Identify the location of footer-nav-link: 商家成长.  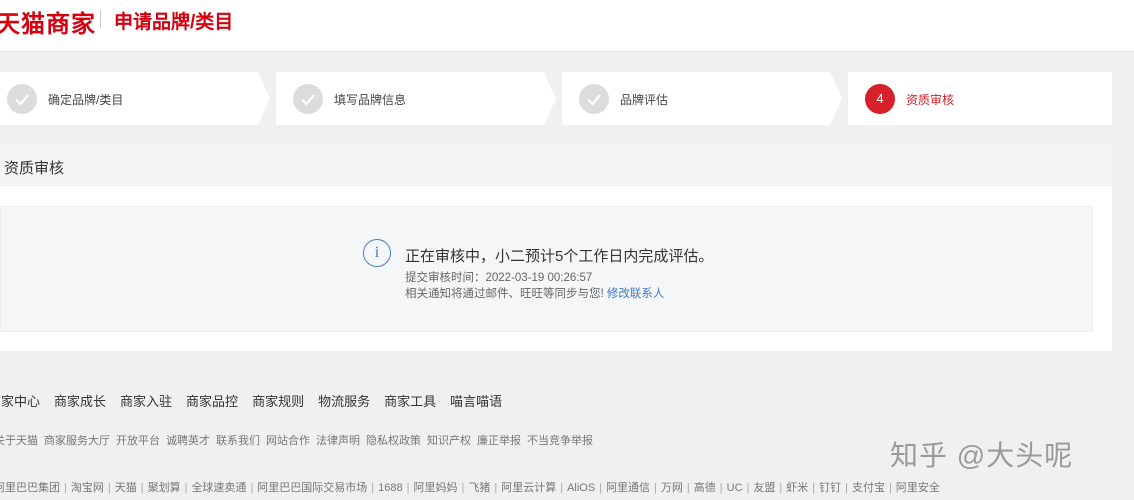
(80, 401).